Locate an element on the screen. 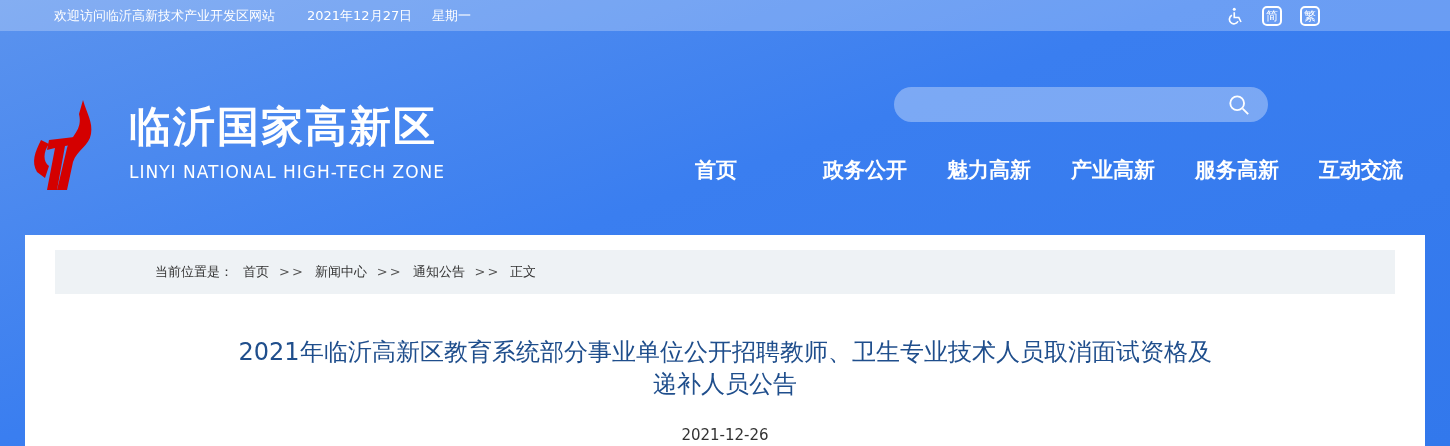 The image size is (1450, 446). wheelchair-icon is located at coordinates (1235, 15).